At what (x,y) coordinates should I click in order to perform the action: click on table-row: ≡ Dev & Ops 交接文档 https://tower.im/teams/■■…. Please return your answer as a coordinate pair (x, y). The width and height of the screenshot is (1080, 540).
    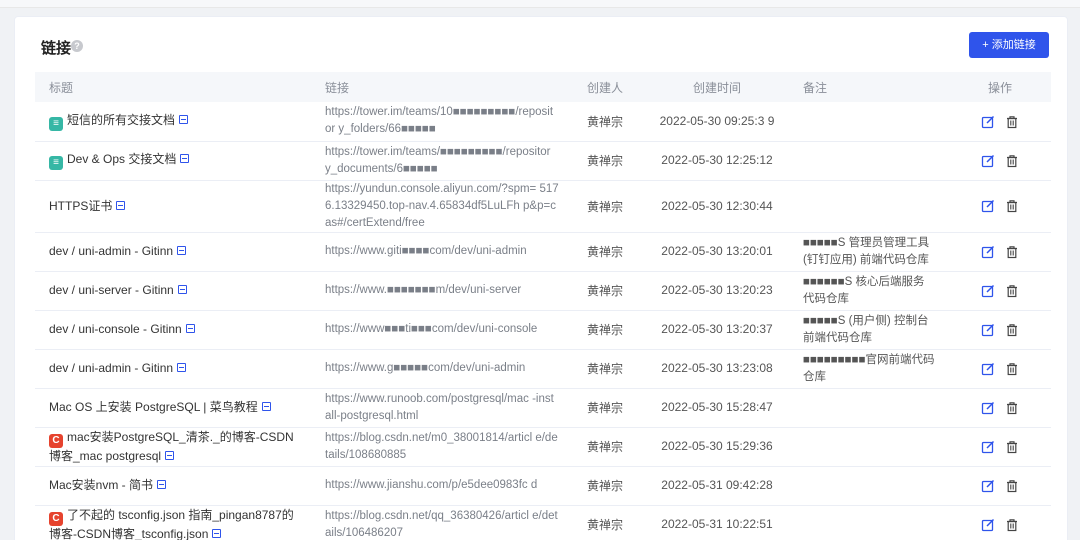
    Looking at the image, I should click on (543, 161).